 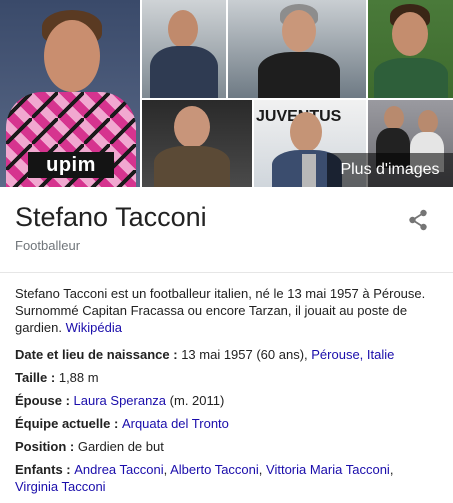 I want to click on more-images-button: Plus d'images, so click(x=390, y=170).